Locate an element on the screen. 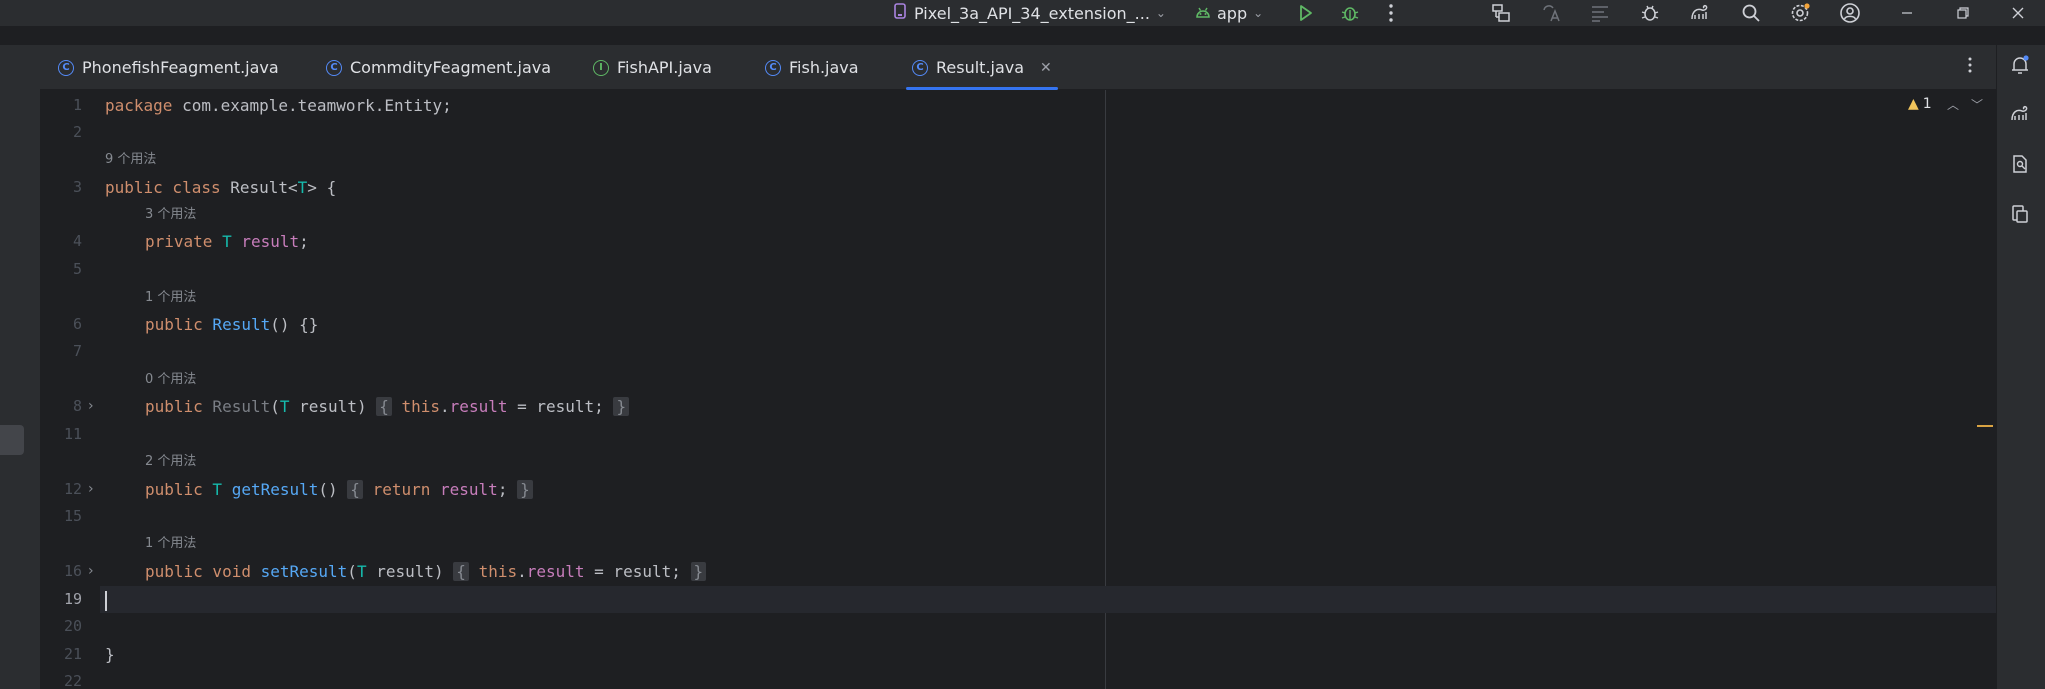  close-icon is located at coordinates (2018, 13).